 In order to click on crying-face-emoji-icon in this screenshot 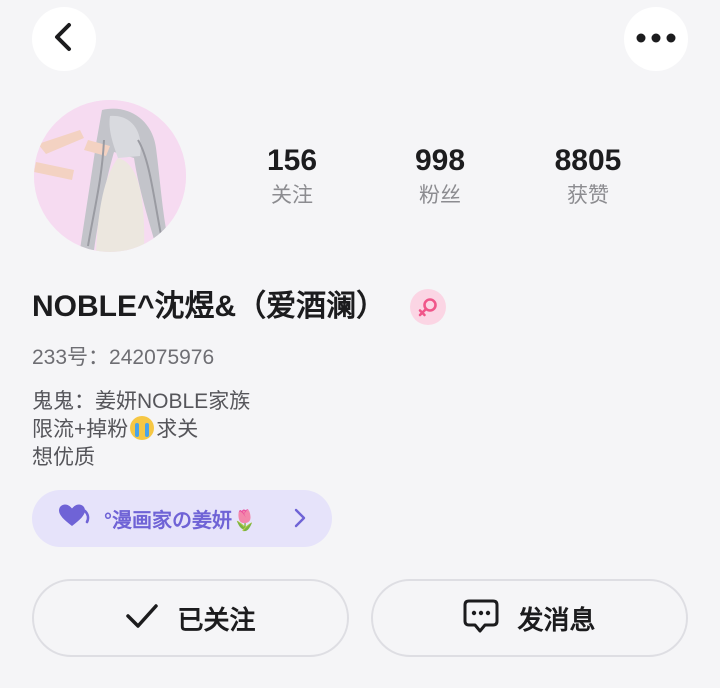, I will do `click(142, 428)`.